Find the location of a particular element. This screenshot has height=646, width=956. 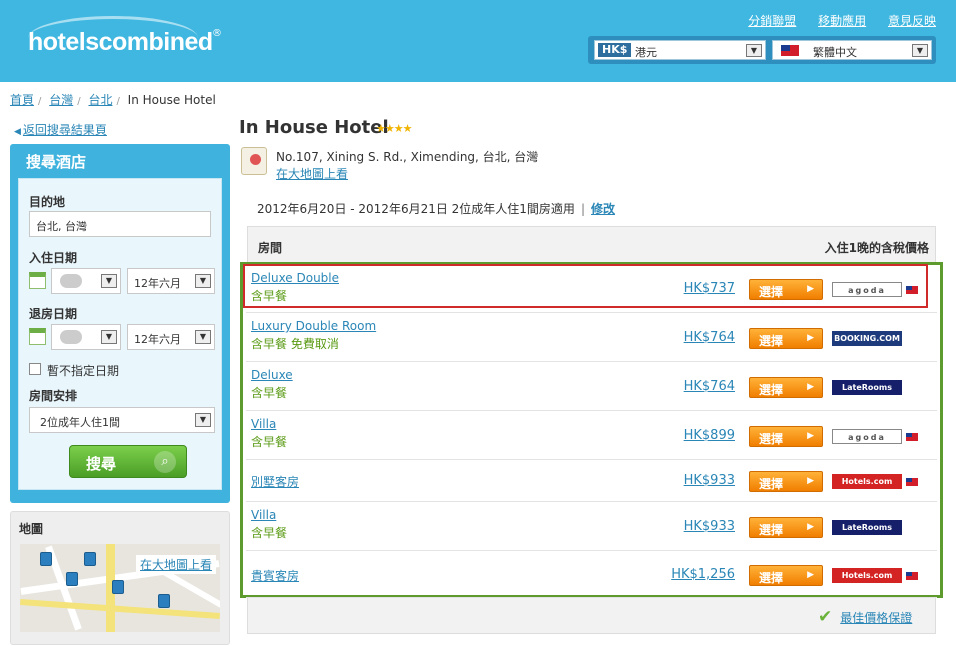

modify-link: 修改 is located at coordinates (603, 209).